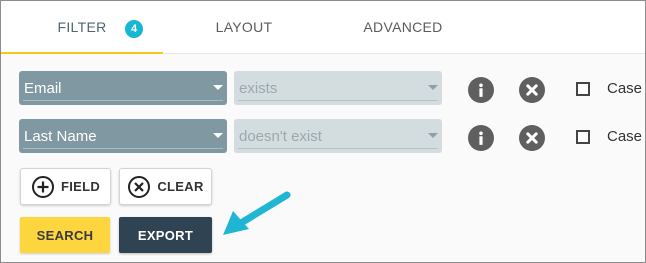 The image size is (646, 263). Describe the element at coordinates (123, 136) in the screenshot. I see `filter-field-select: Last Name` at that location.